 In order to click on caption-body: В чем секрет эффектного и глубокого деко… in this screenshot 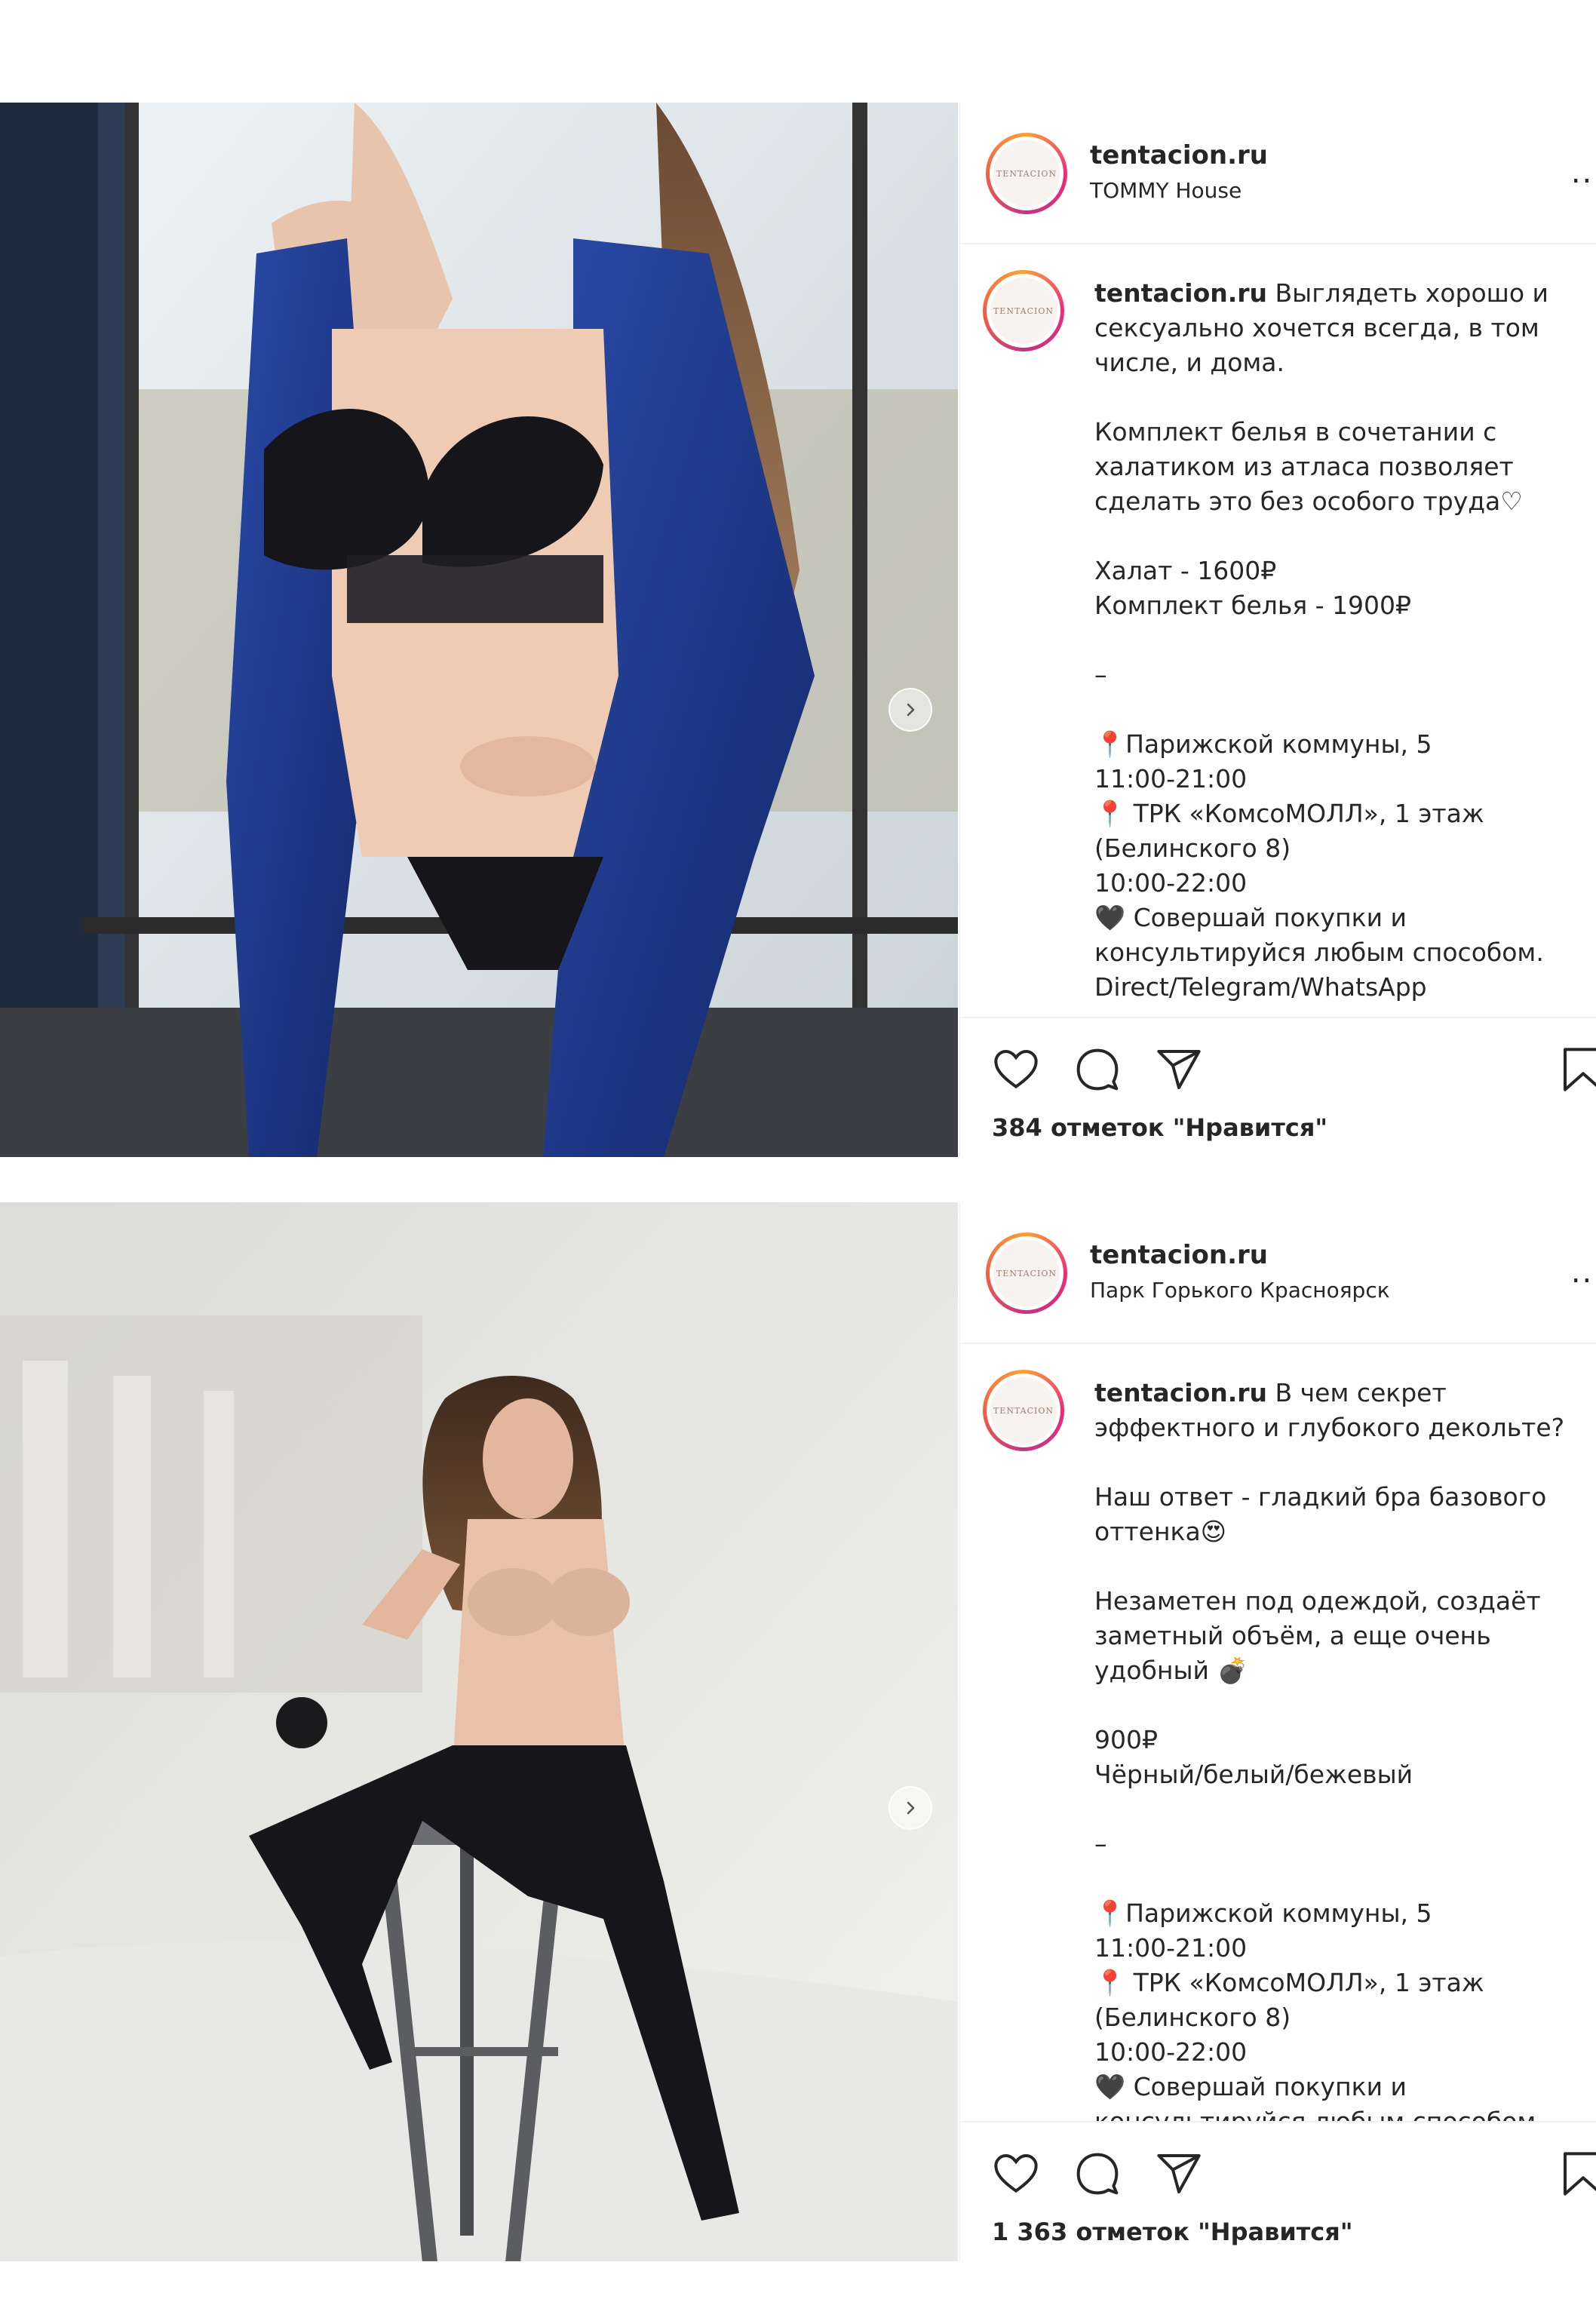, I will do `click(1329, 1749)`.